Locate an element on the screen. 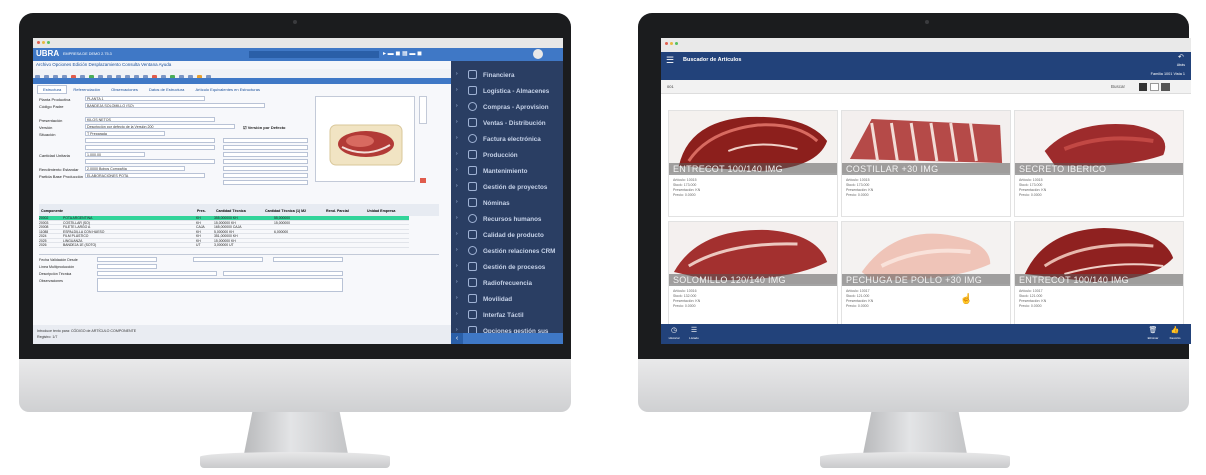 The image size is (1206, 475). field-partida: ELABORACIONES POTA is located at coordinates (145, 175).